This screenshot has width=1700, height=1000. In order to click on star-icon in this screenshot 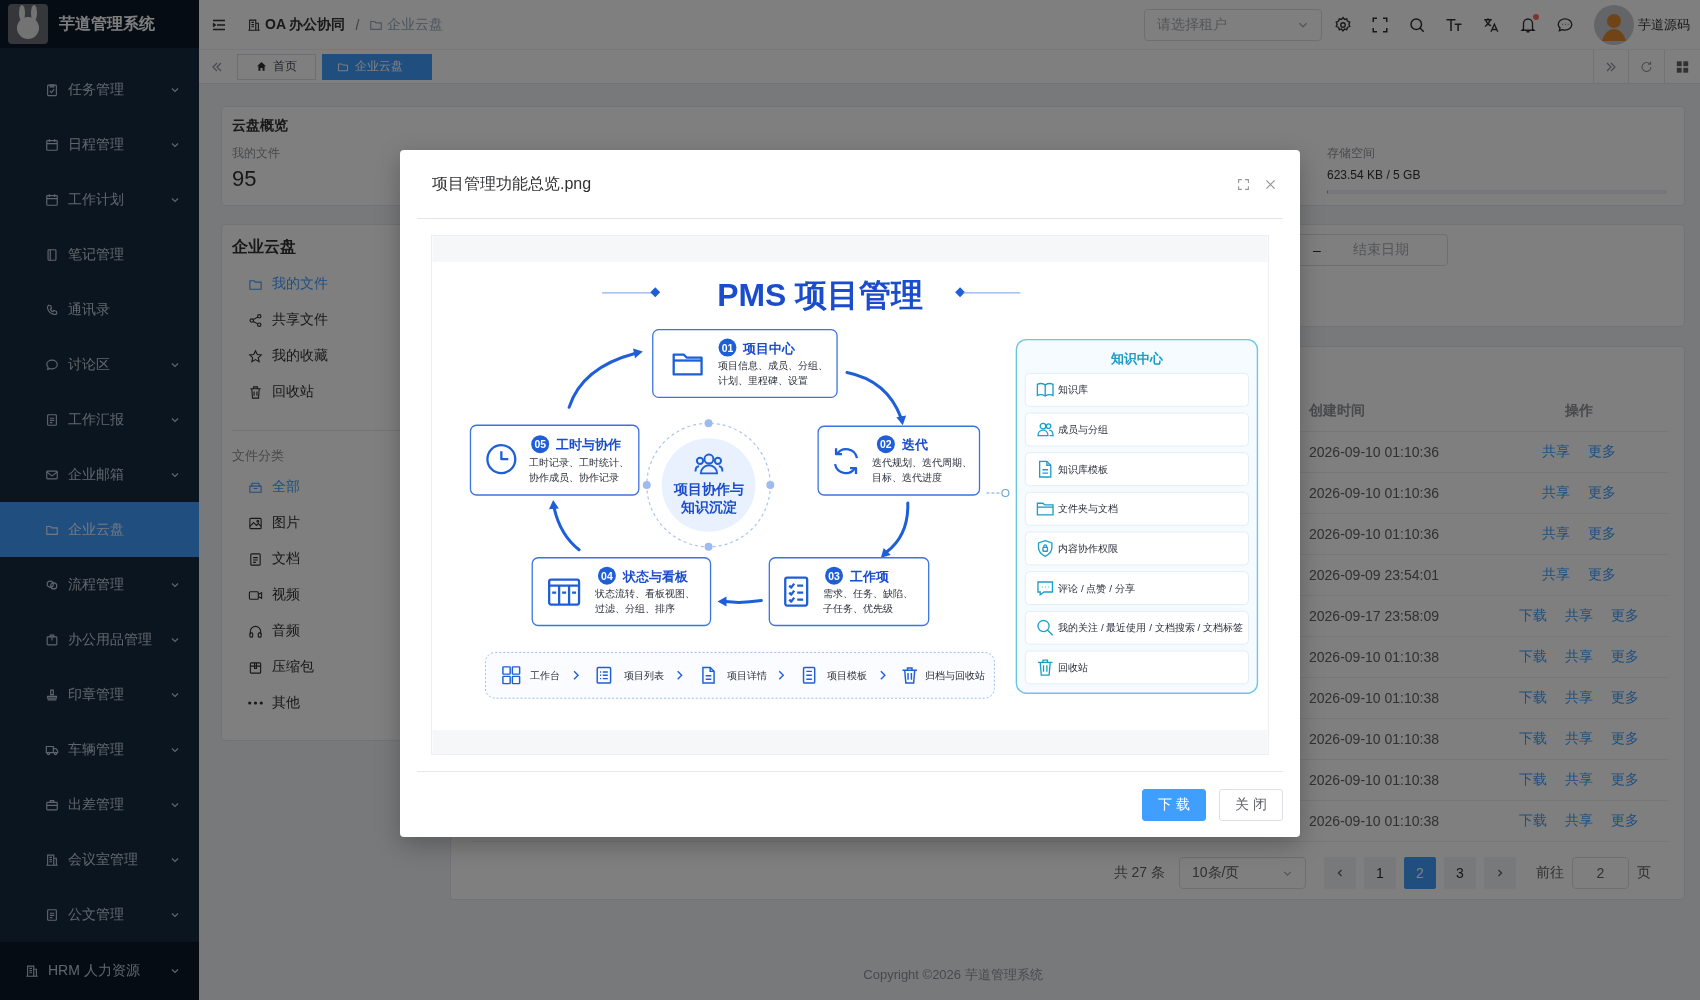, I will do `click(255, 356)`.